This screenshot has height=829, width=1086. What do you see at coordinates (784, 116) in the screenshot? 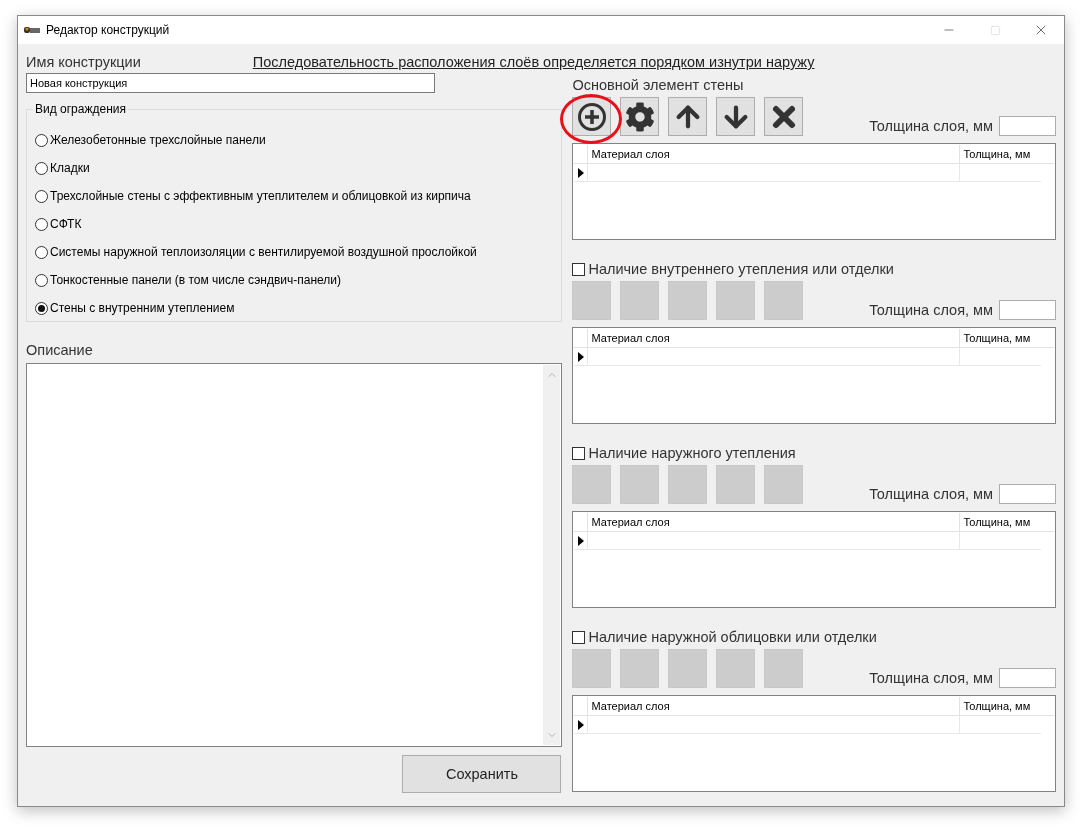
I see `delete-button` at bounding box center [784, 116].